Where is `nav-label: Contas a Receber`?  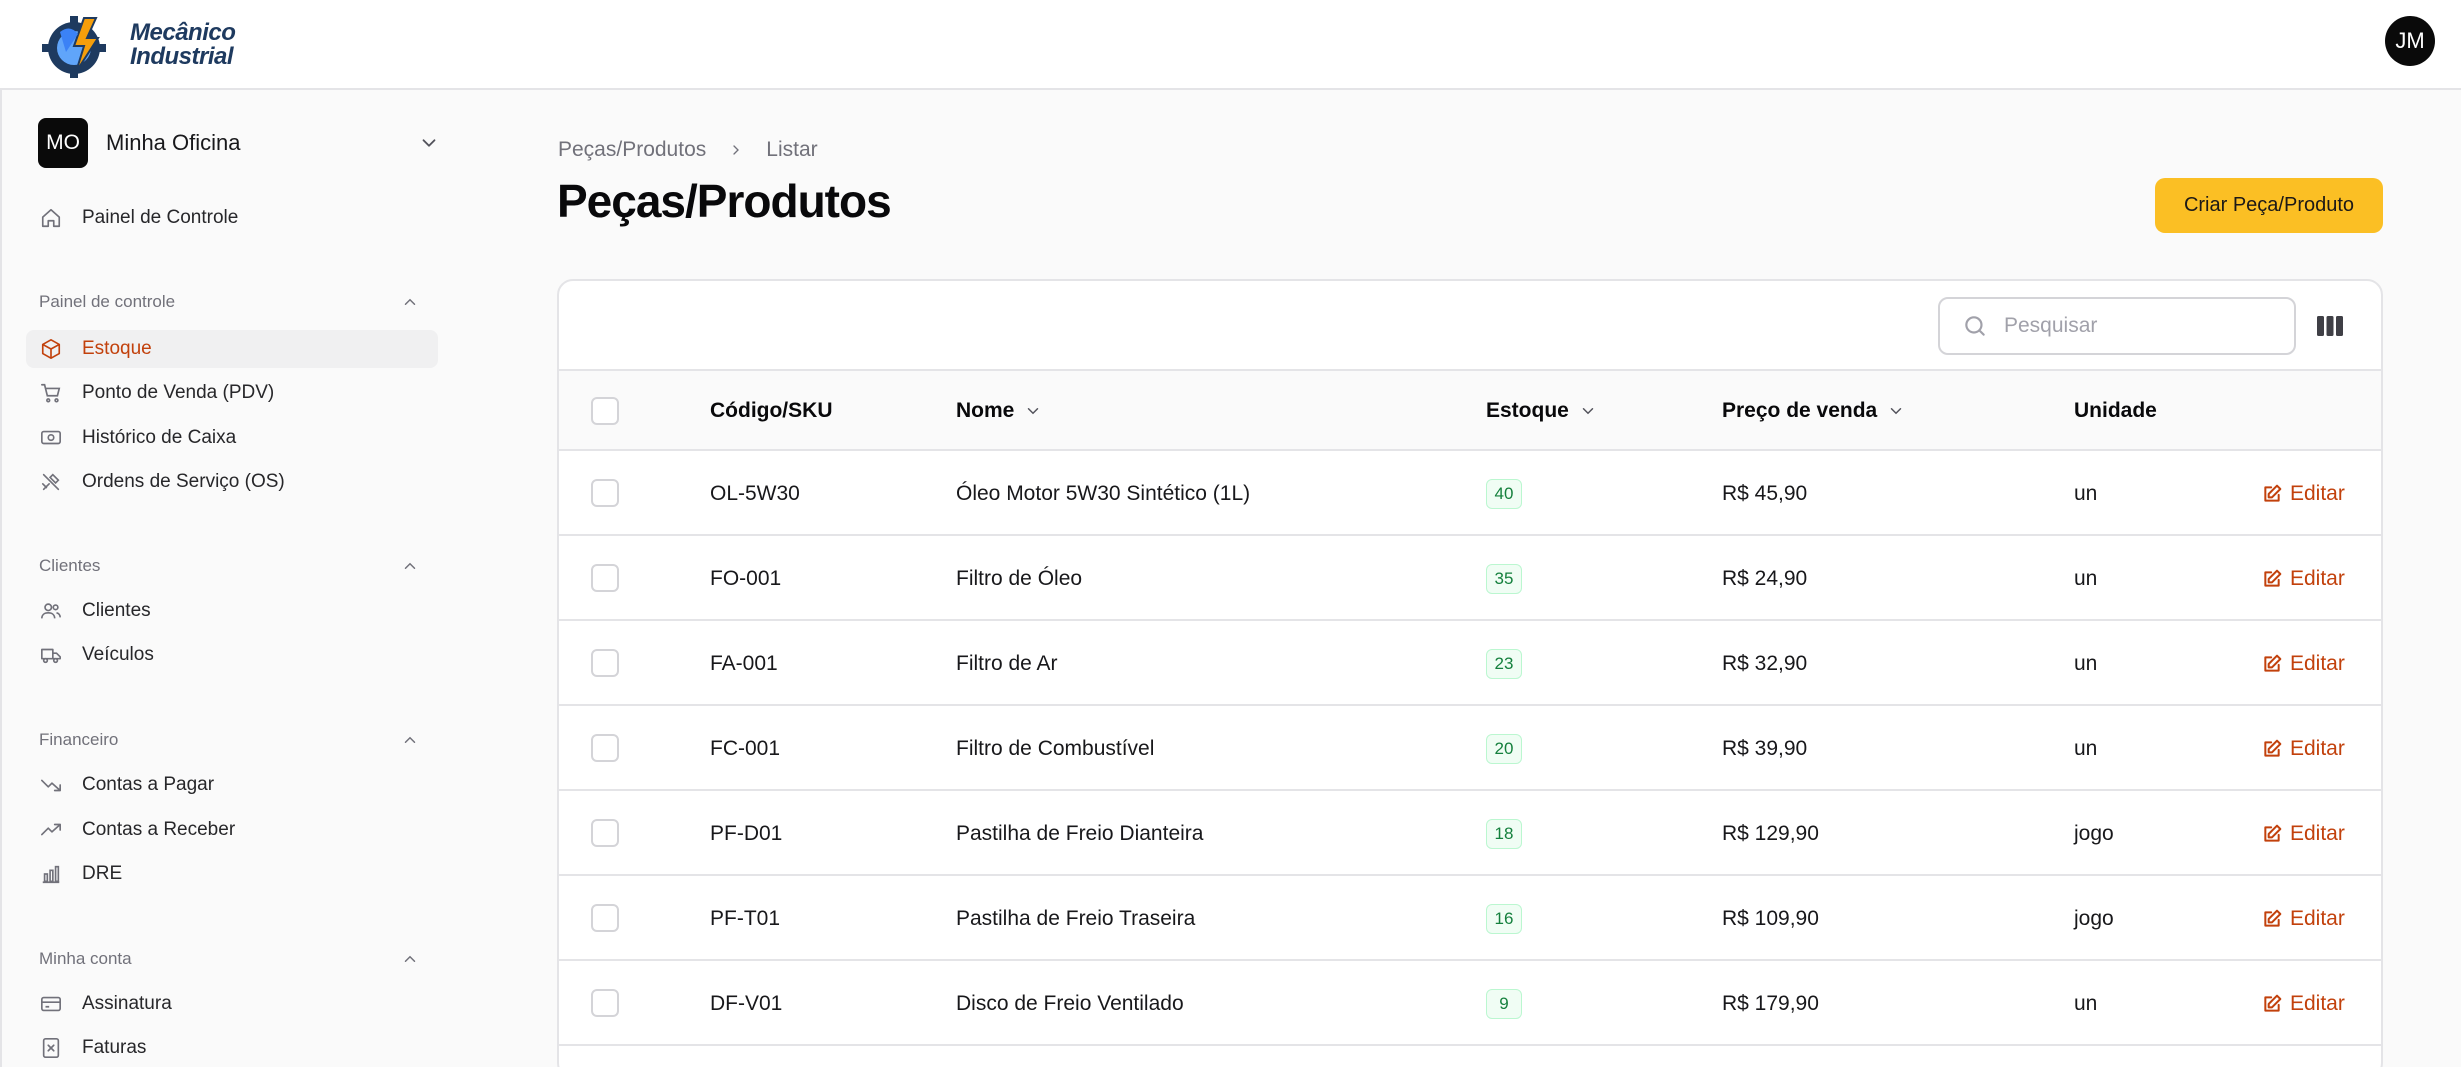
nav-label: Contas a Receber is located at coordinates (159, 829).